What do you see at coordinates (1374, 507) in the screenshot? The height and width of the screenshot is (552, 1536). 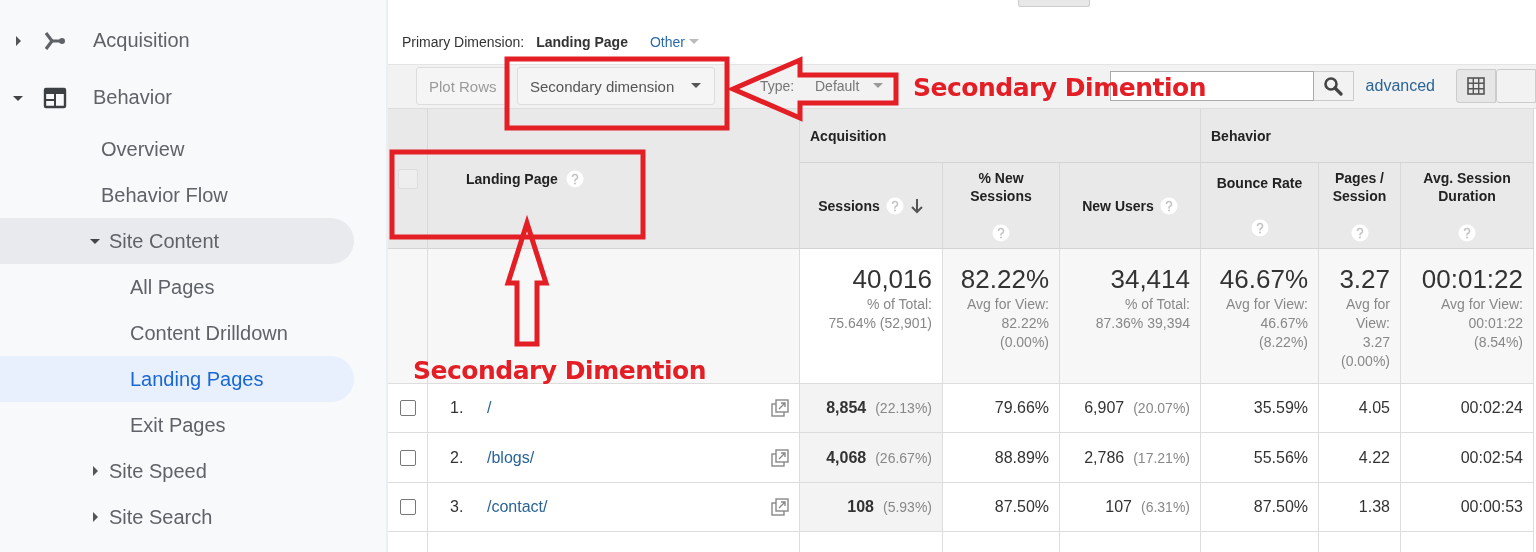 I see `table-cell: 1.38` at bounding box center [1374, 507].